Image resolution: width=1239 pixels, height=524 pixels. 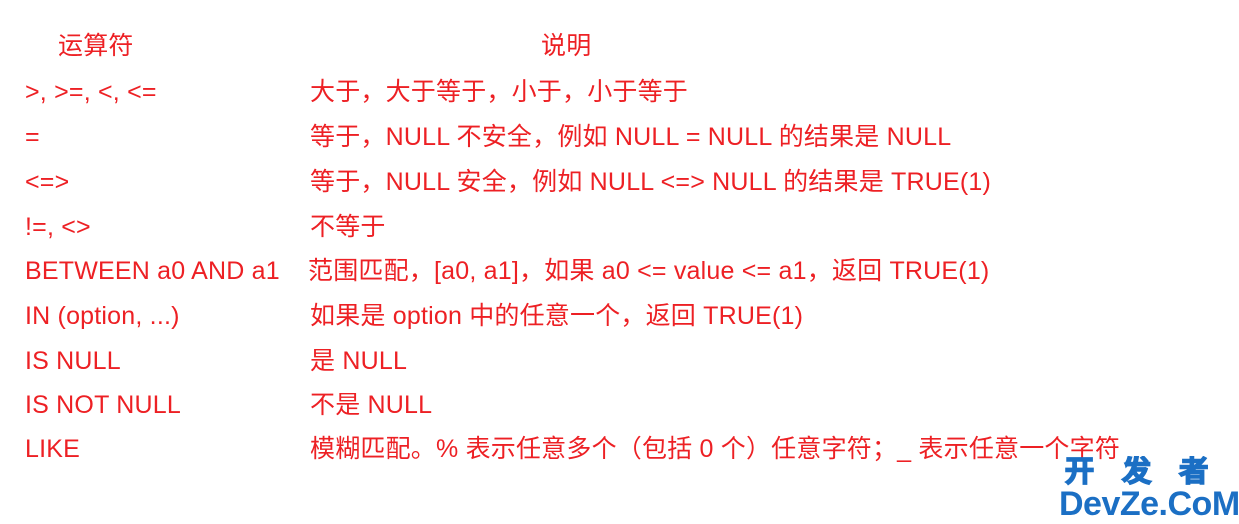 What do you see at coordinates (102, 316) in the screenshot?
I see `row-operator: IN (option, ...)` at bounding box center [102, 316].